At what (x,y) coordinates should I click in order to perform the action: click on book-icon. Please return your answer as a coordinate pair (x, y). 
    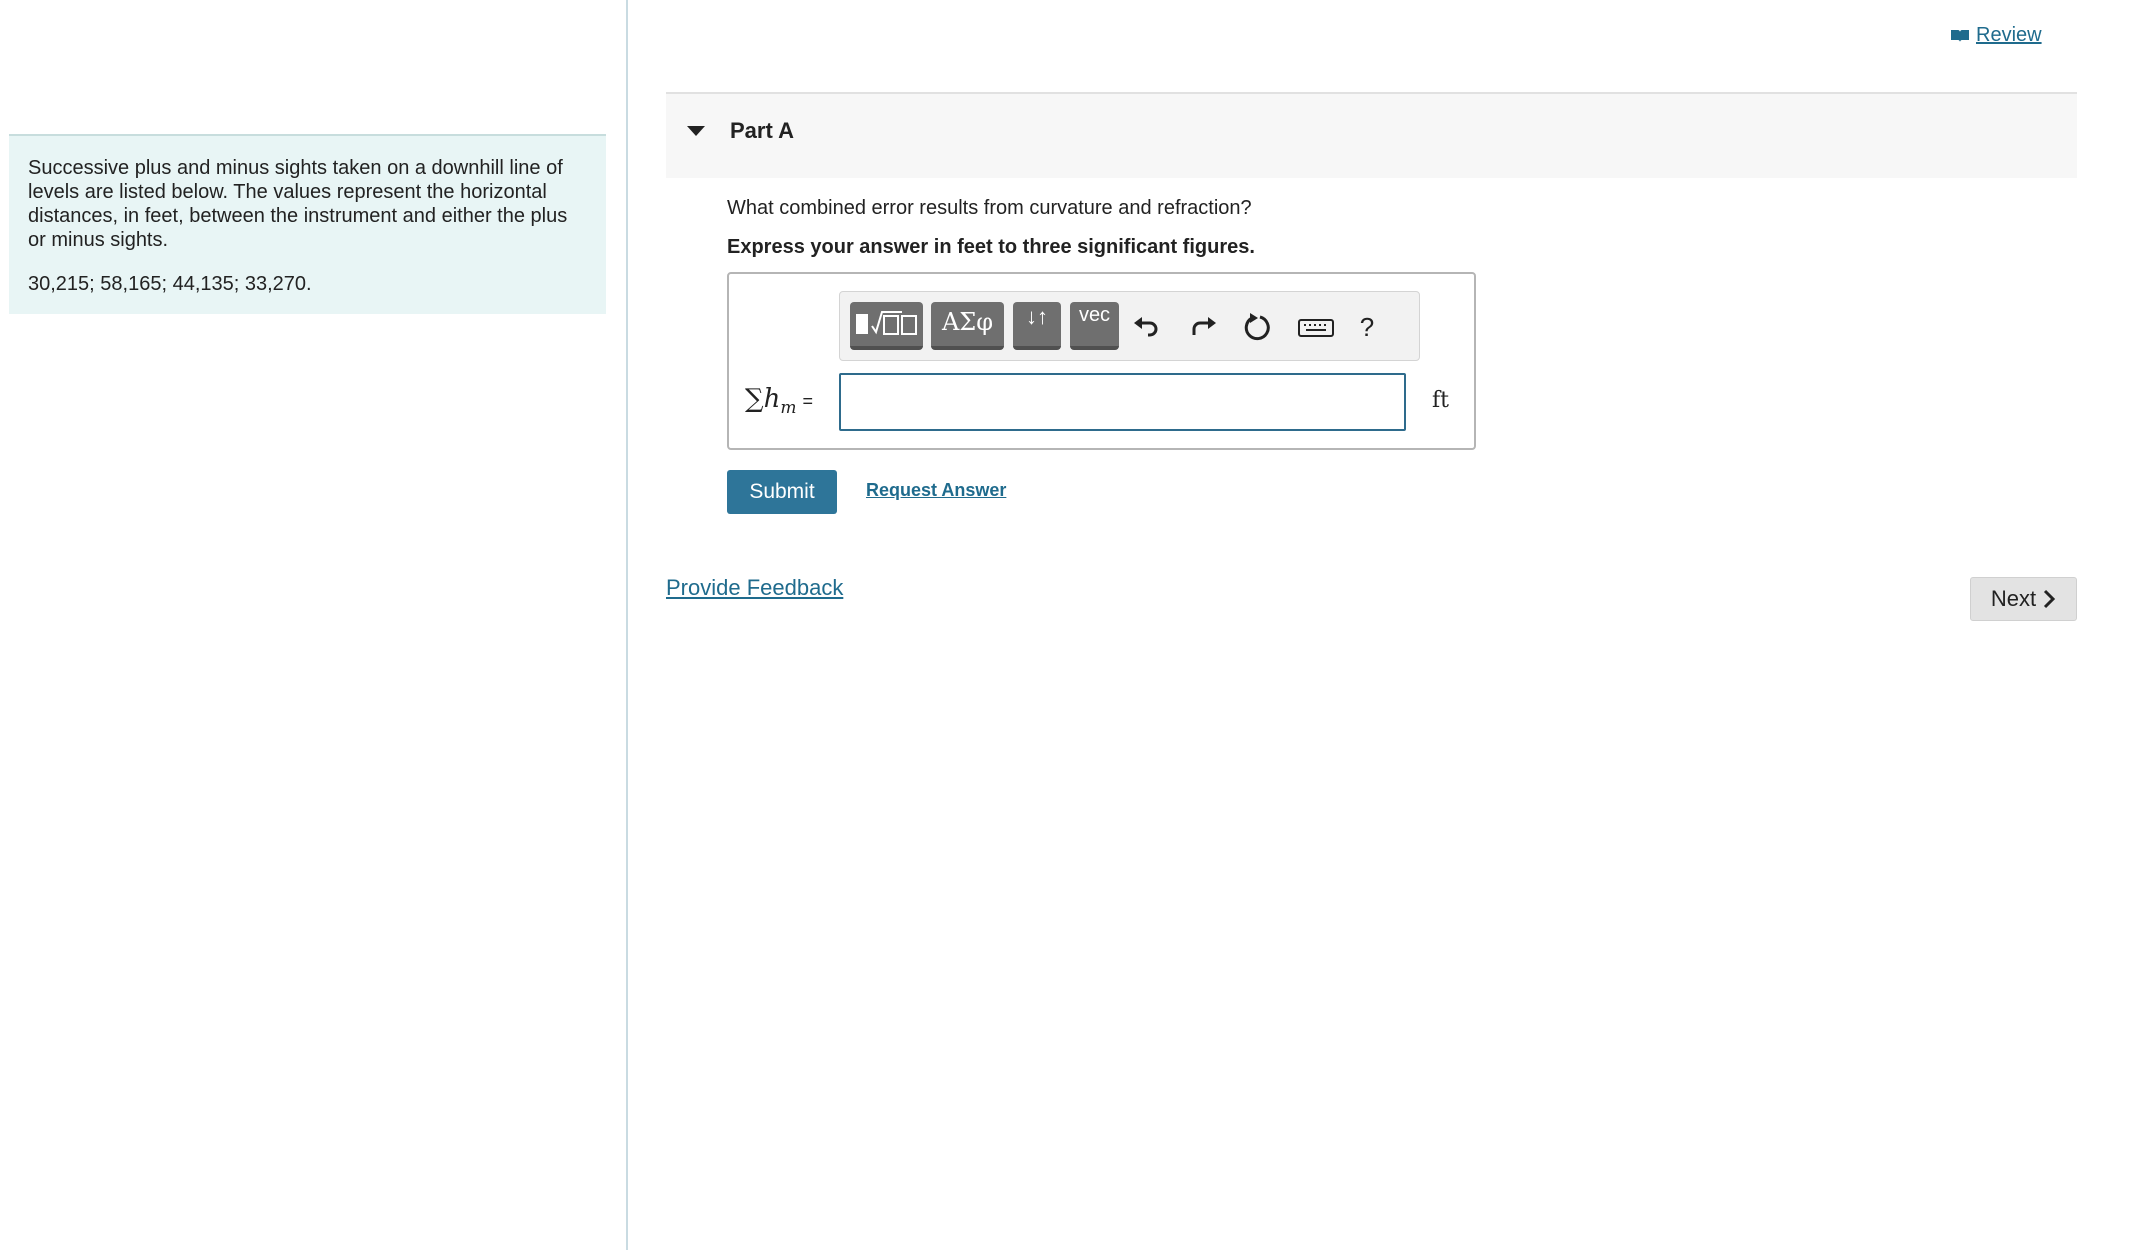
    Looking at the image, I should click on (1960, 35).